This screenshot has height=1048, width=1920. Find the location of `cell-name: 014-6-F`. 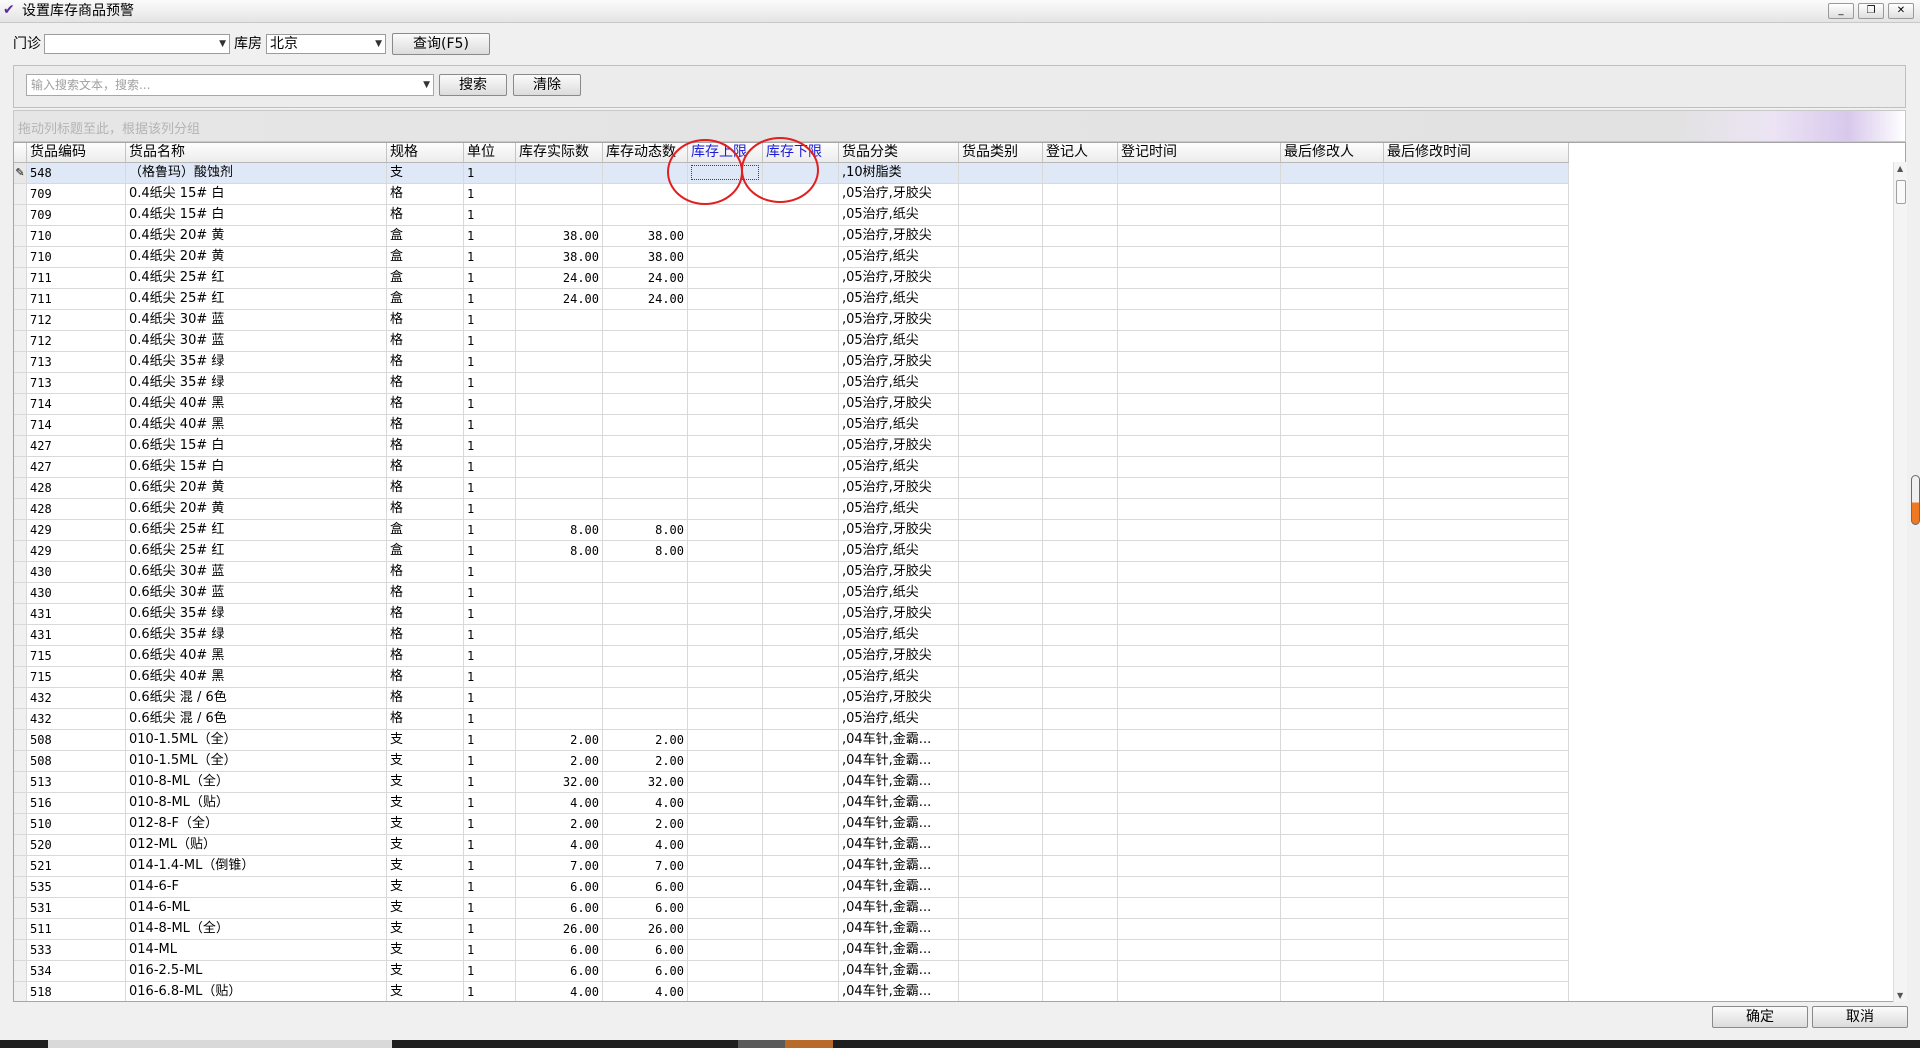

cell-name: 014-6-F is located at coordinates (256, 887).